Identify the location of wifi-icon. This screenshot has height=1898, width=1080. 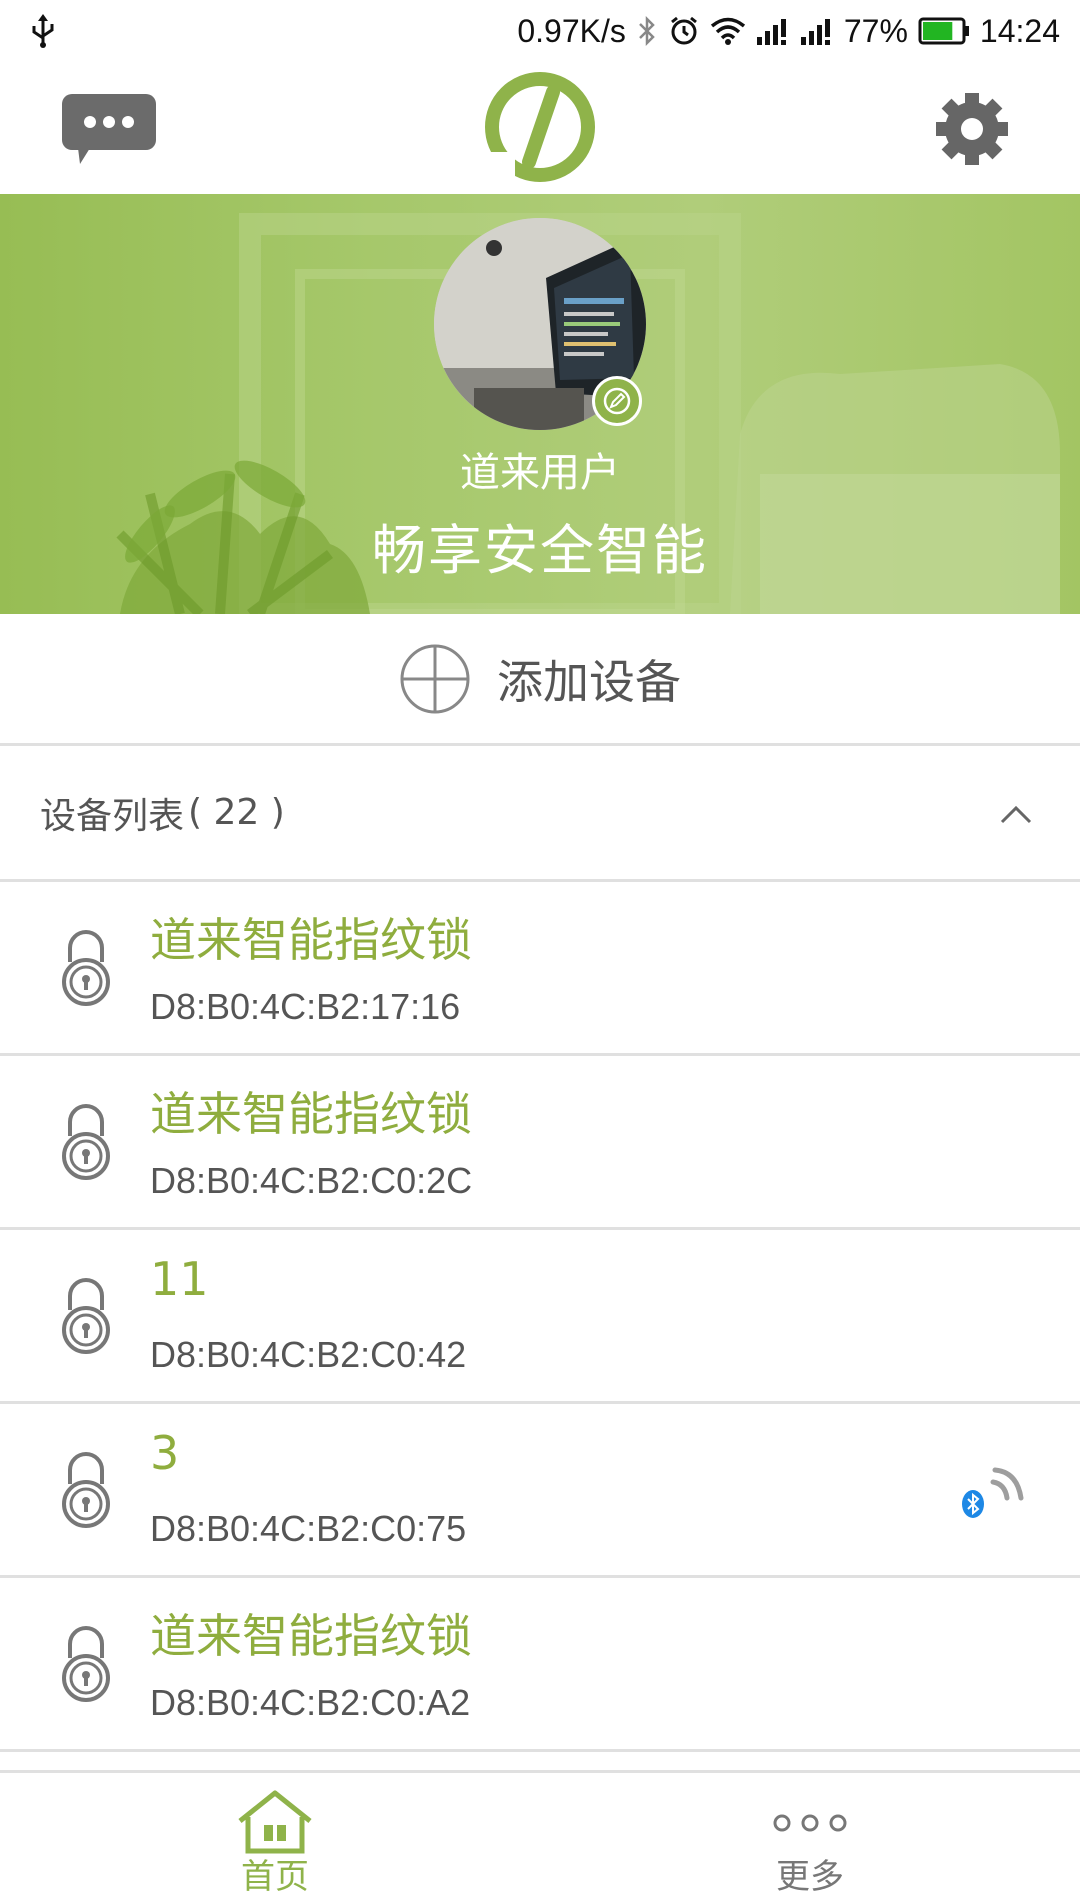
(727, 31).